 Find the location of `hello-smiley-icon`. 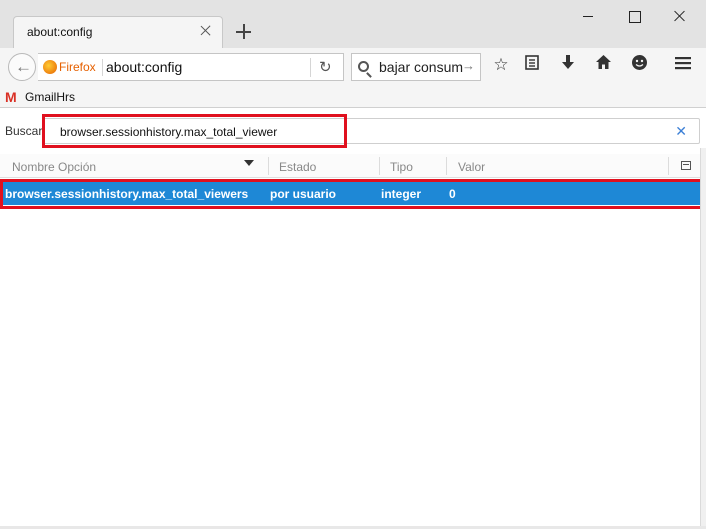

hello-smiley-icon is located at coordinates (639, 65).